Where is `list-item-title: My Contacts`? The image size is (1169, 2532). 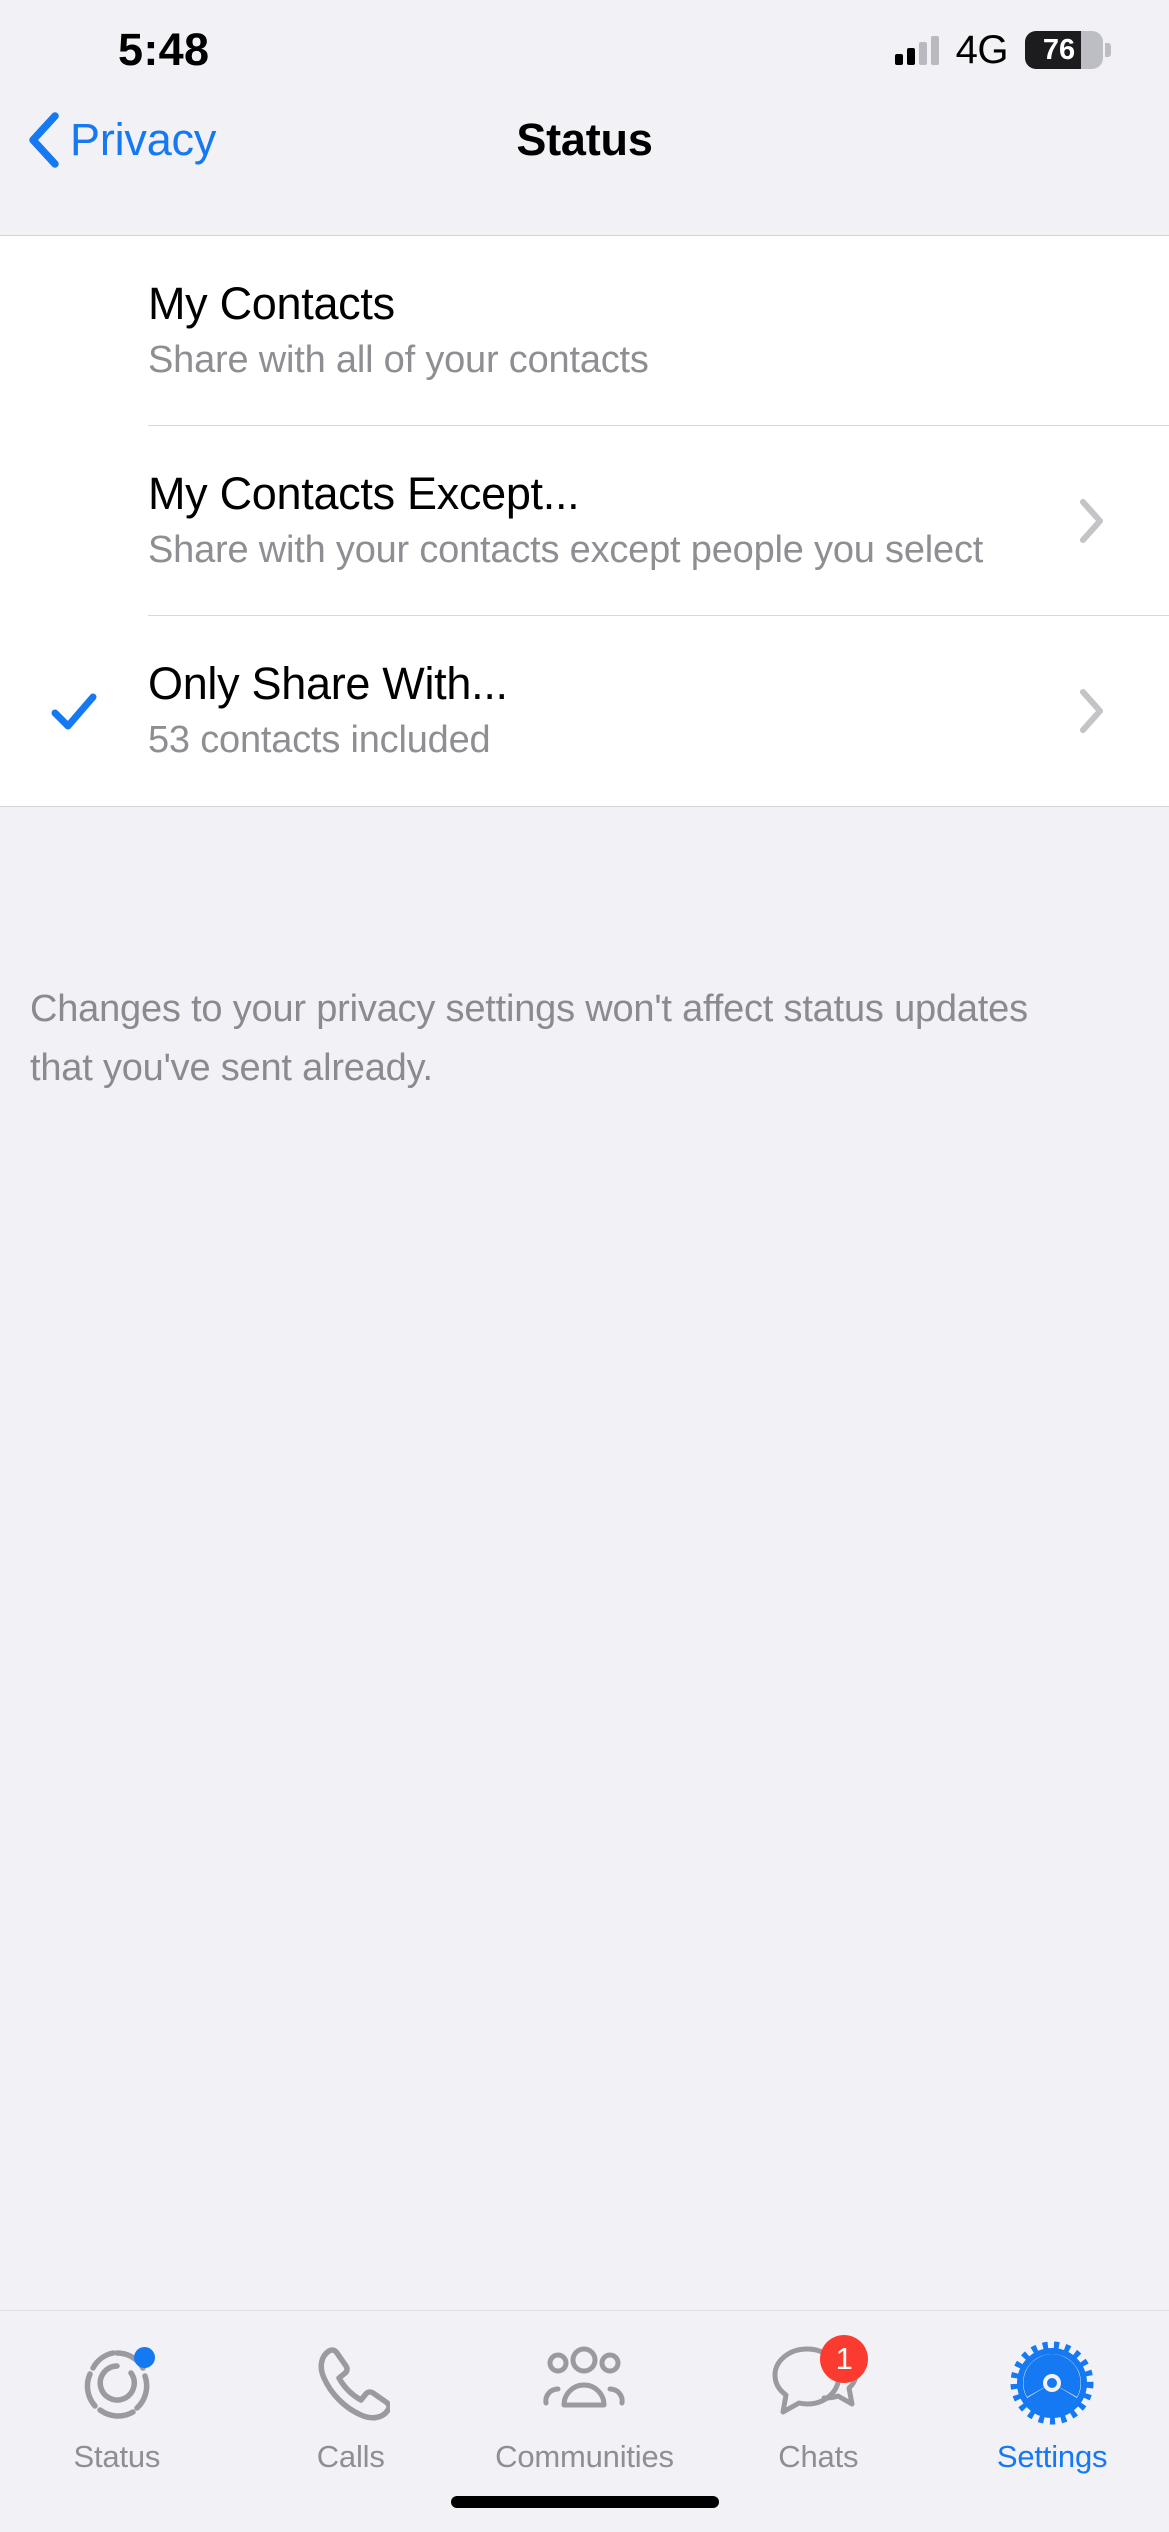 list-item-title: My Contacts is located at coordinates (271, 303).